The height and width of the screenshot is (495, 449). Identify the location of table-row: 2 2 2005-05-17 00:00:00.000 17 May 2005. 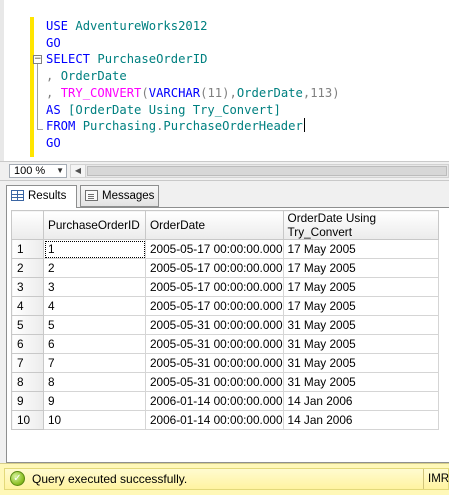
(225, 268).